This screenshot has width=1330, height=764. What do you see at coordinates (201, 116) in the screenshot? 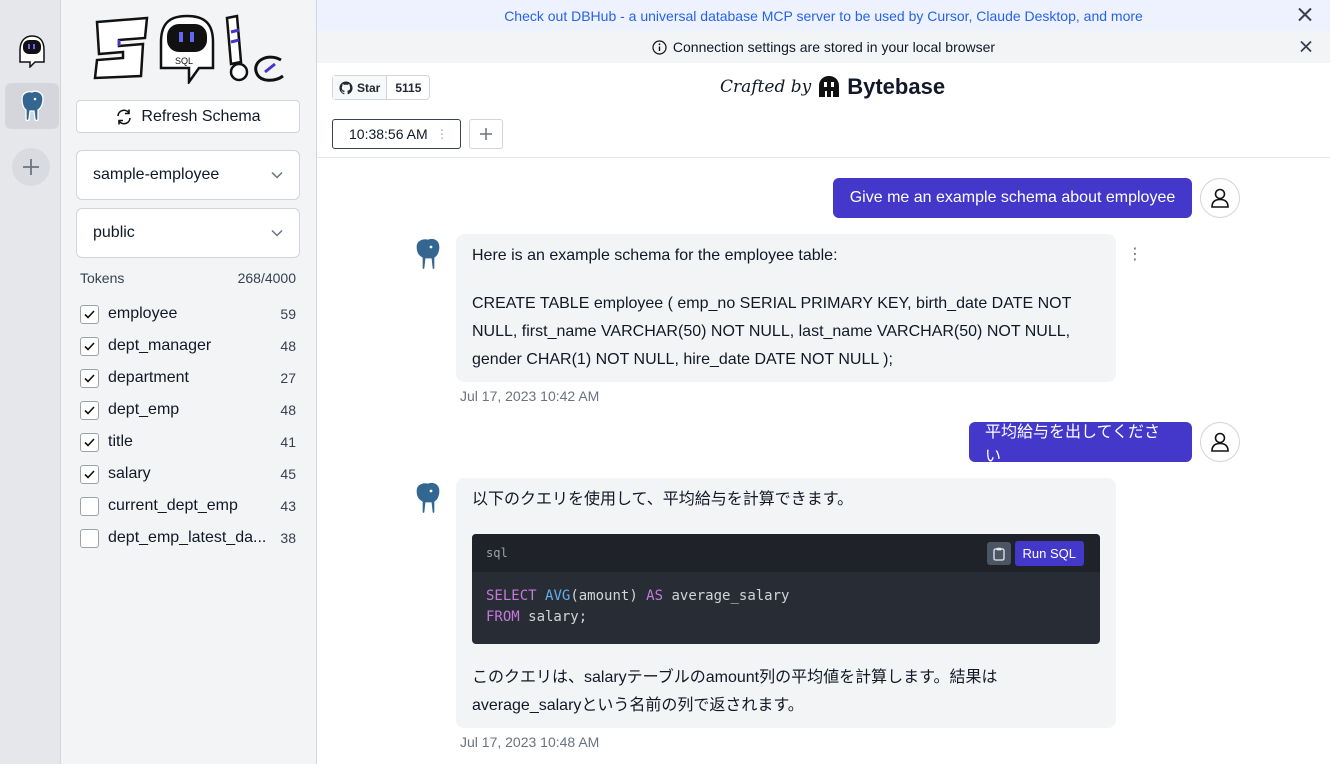
I see `refresh-schema-label: Refresh Schema` at bounding box center [201, 116].